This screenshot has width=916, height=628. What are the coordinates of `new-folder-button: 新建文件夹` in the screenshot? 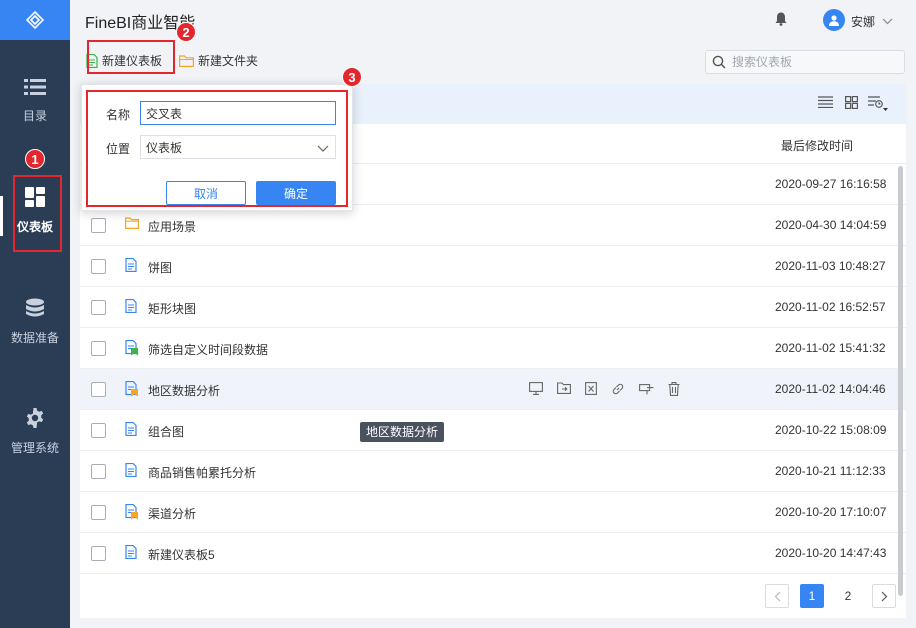 It's located at (218, 60).